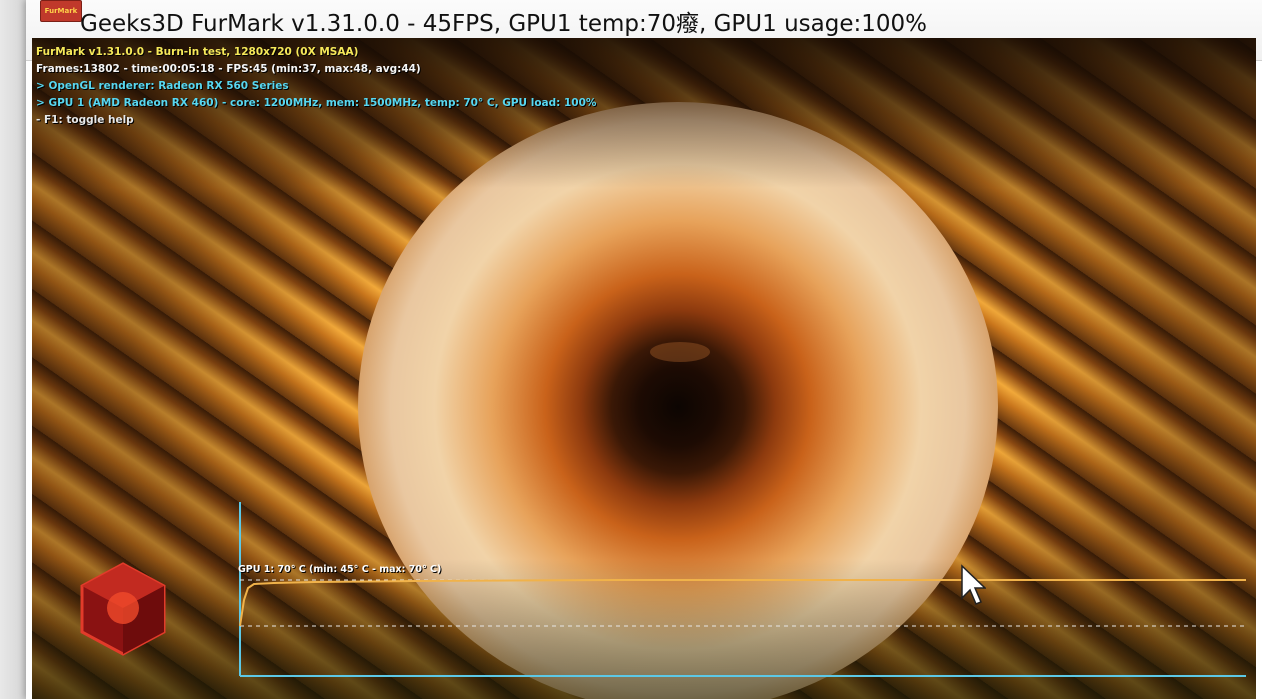 This screenshot has width=1262, height=699. Describe the element at coordinates (742, 603) in the screenshot. I see `temperature-line` at that location.